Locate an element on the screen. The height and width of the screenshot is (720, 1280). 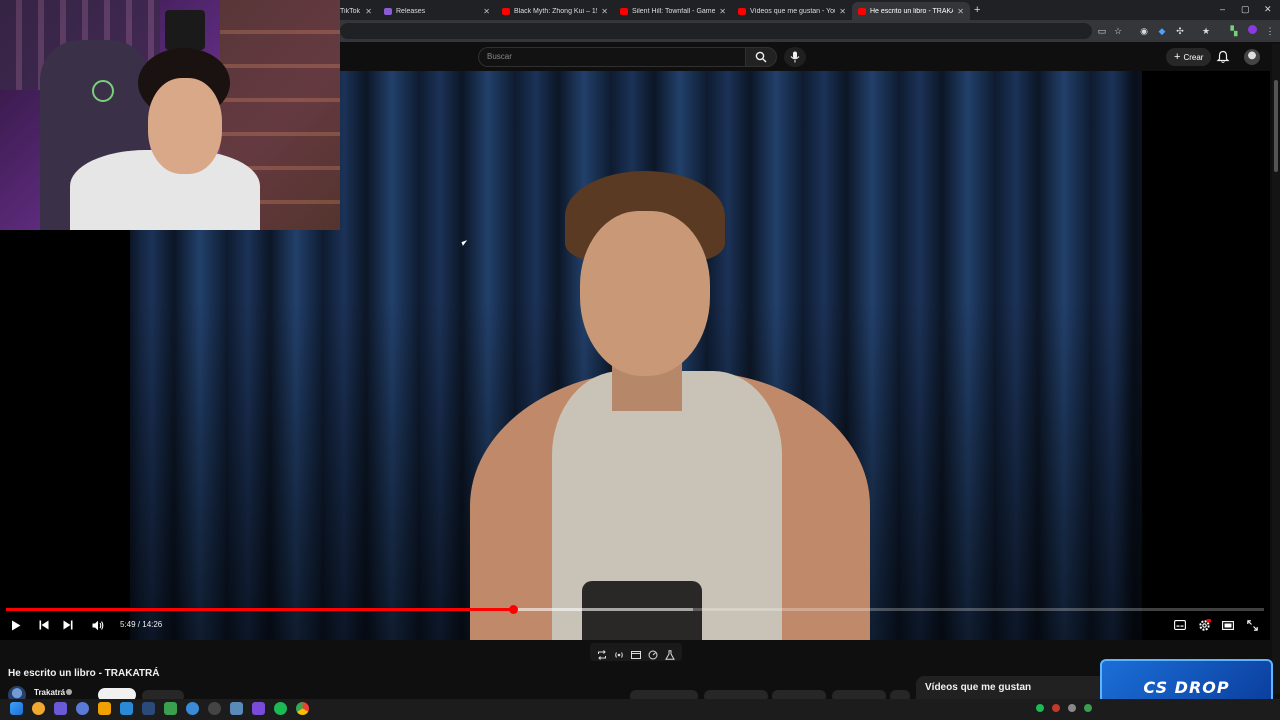
volume-icon is located at coordinates (98, 625).